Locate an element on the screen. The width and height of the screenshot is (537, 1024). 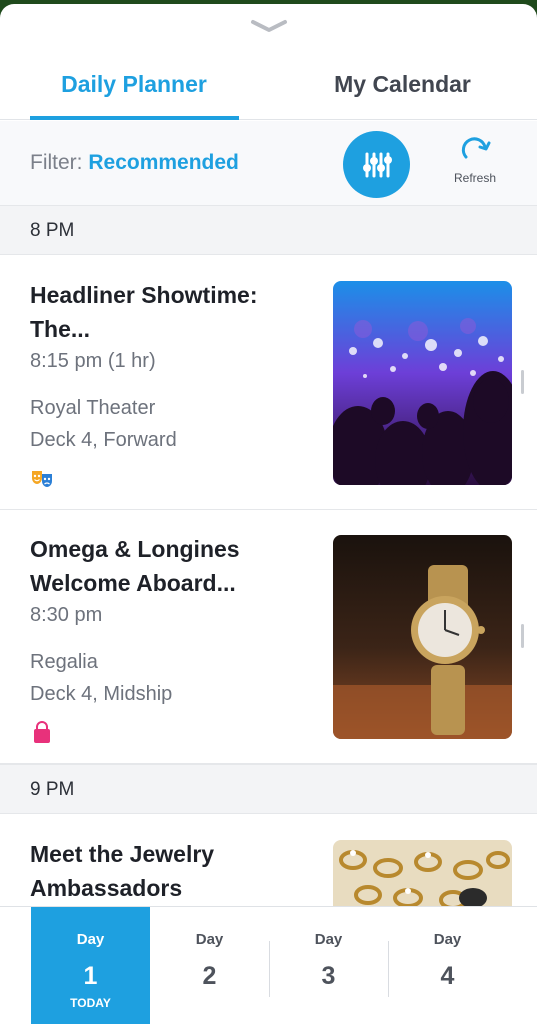
day-selector: Day 1 TODAY Day 2 Day 3 Day 4 is located at coordinates (268, 965).